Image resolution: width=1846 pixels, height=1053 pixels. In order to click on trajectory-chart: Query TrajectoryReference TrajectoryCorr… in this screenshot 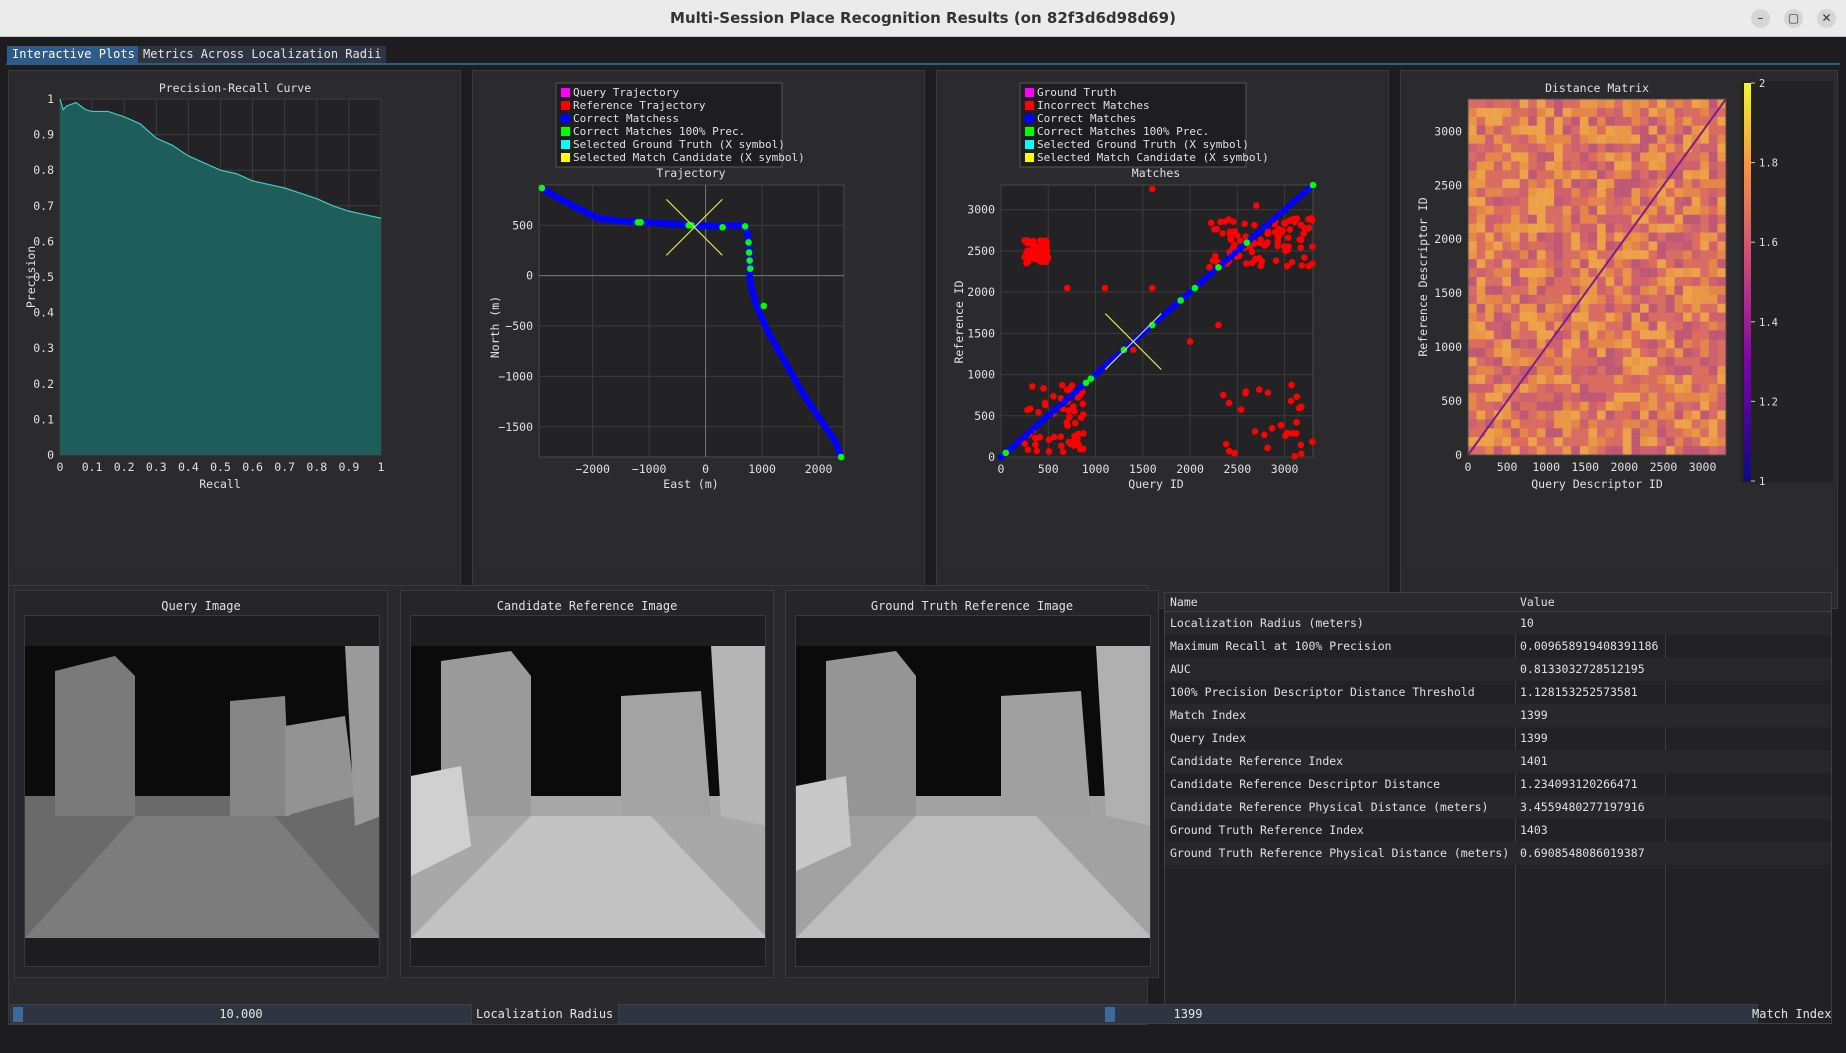, I will do `click(699, 323)`.